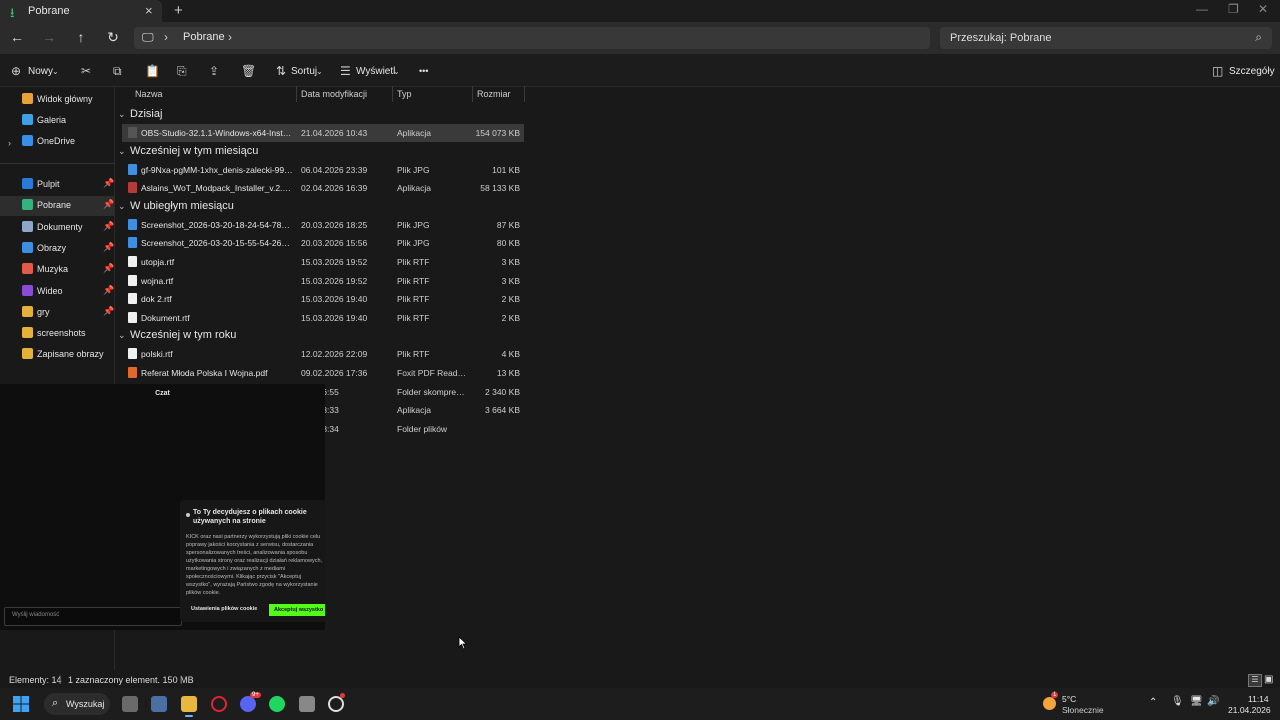 Image resolution: width=1280 pixels, height=720 pixels. What do you see at coordinates (323, 281) in the screenshot?
I see `file-row: wojna.rtf 15.03.2026 19:52 Plik RTF 3 KB` at bounding box center [323, 281].